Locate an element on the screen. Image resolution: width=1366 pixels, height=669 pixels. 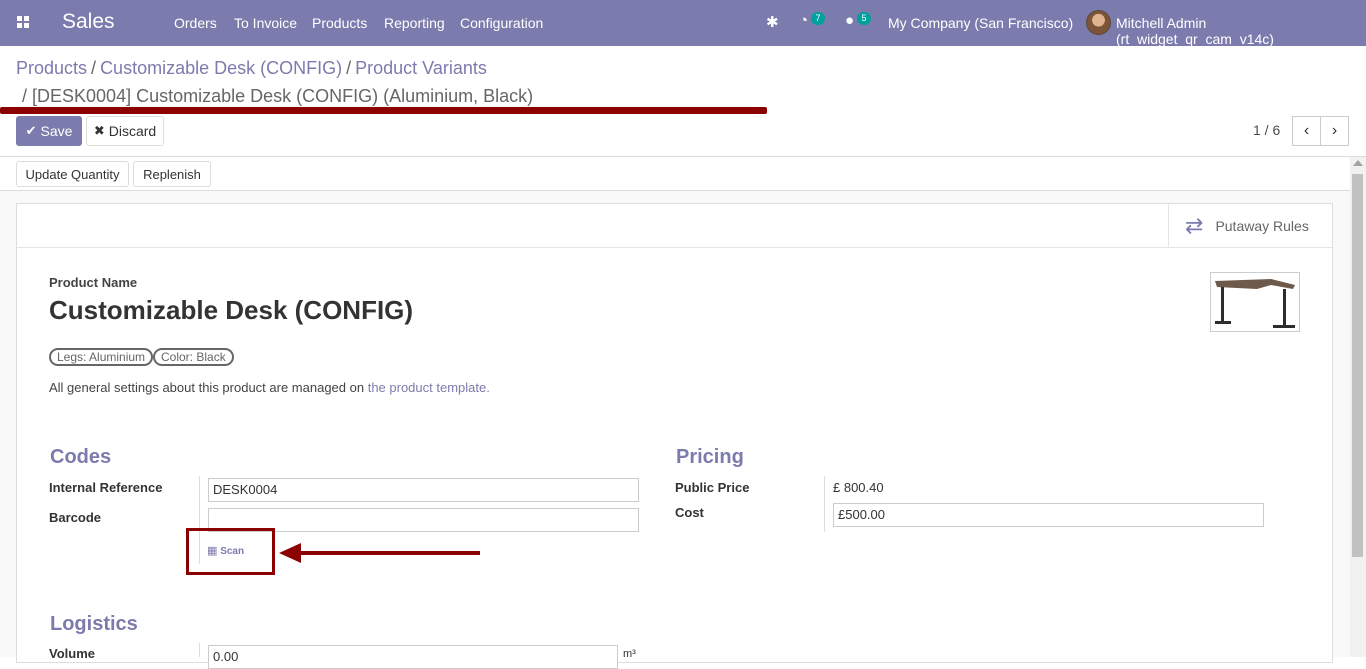
close-icon: ✖ is located at coordinates (99, 130).